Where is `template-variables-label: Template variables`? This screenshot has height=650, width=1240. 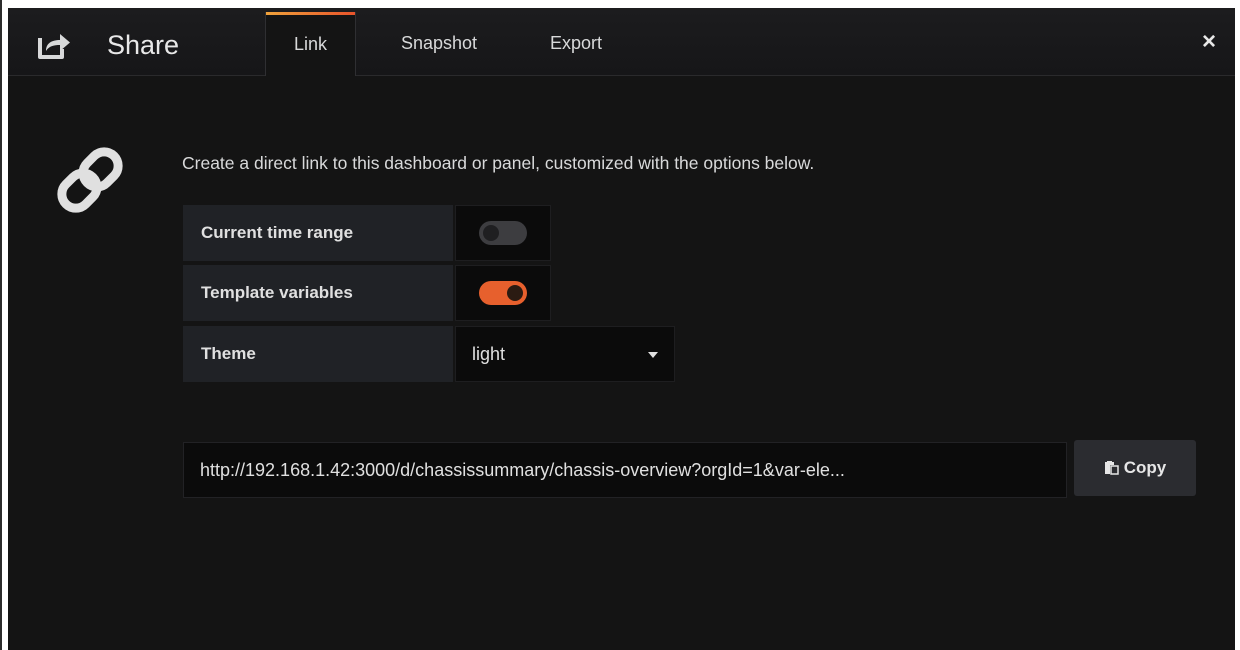
template-variables-label: Template variables is located at coordinates (318, 293).